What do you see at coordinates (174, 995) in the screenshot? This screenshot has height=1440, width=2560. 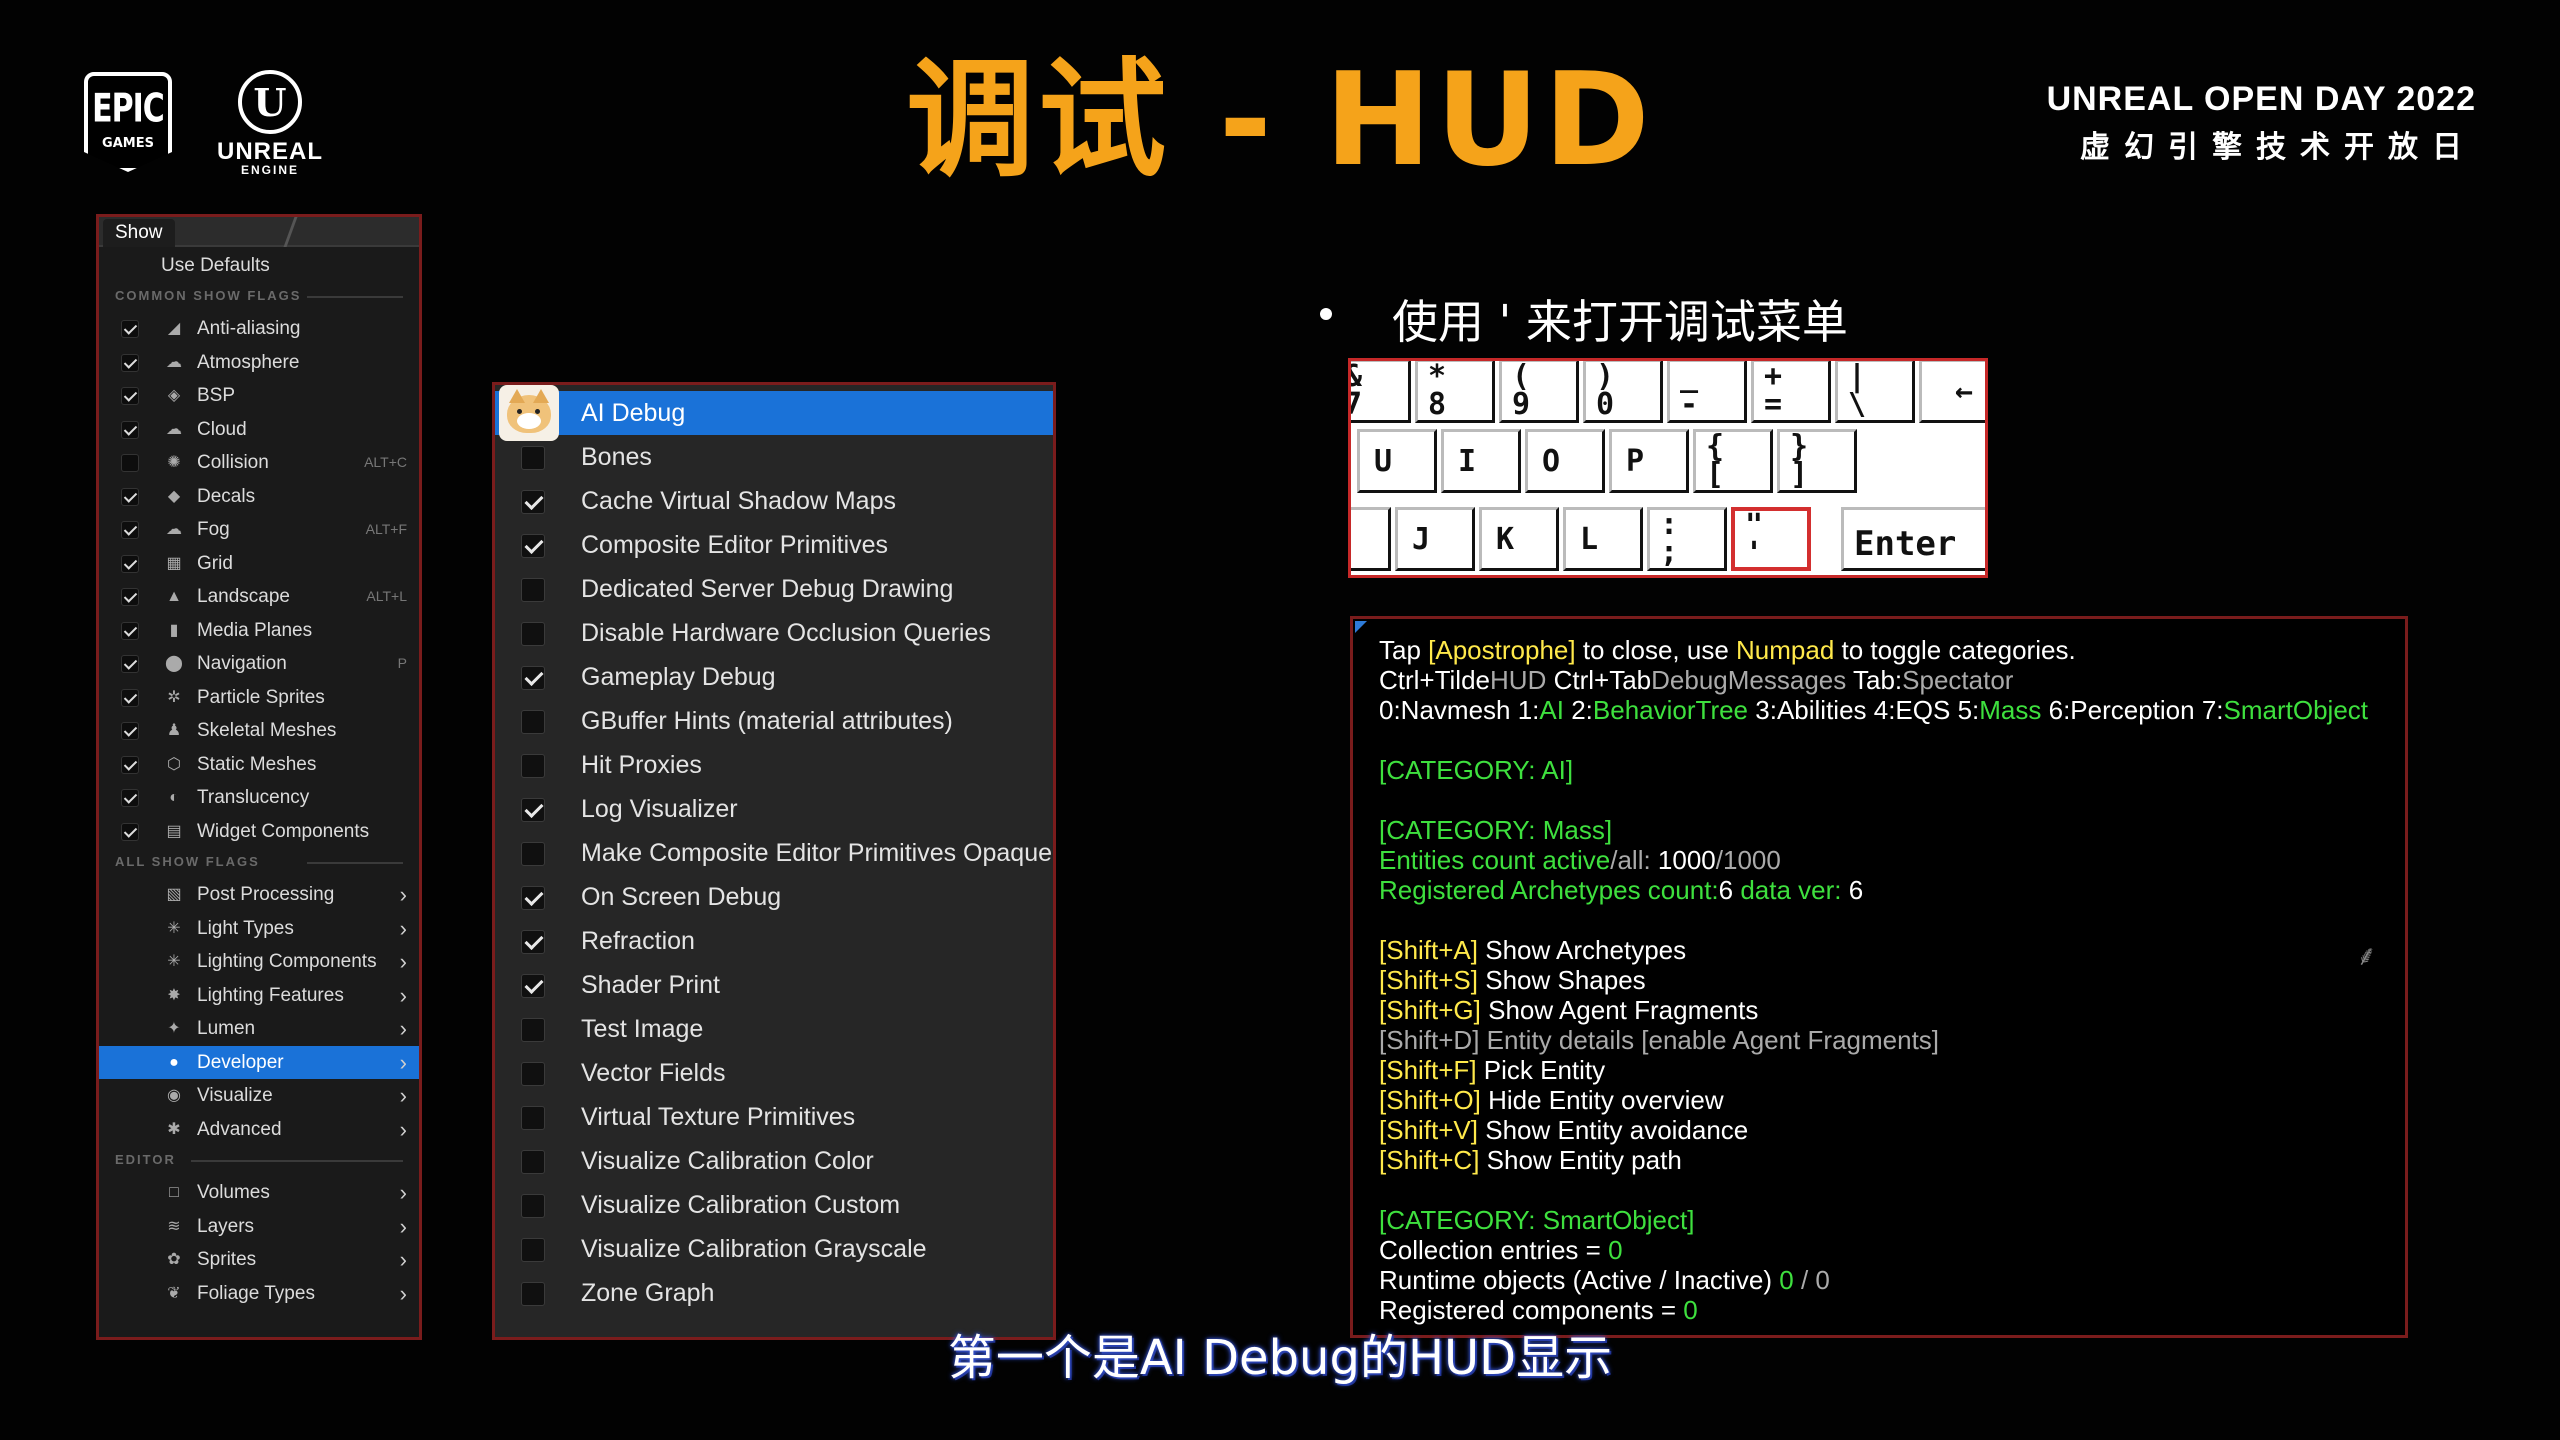 I see `lighting-features-icon: ✸` at bounding box center [174, 995].